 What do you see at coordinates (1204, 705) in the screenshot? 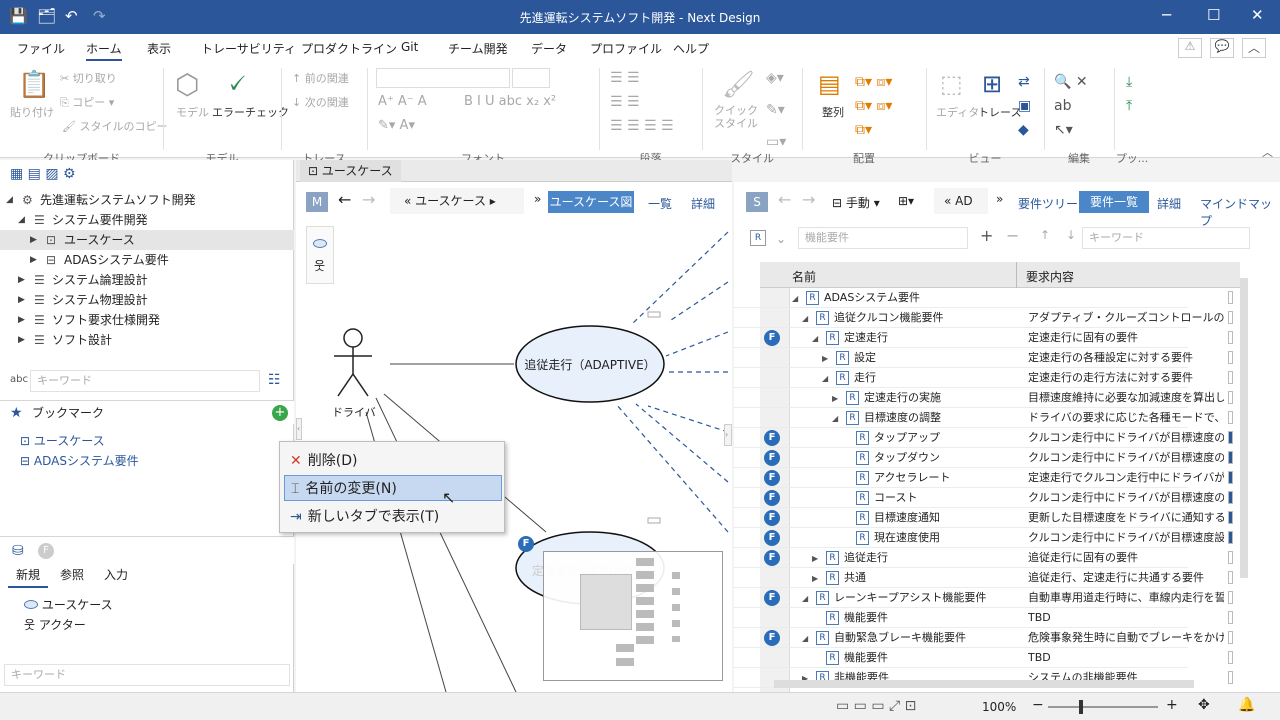
I see `fit-icon: ✥` at bounding box center [1204, 705].